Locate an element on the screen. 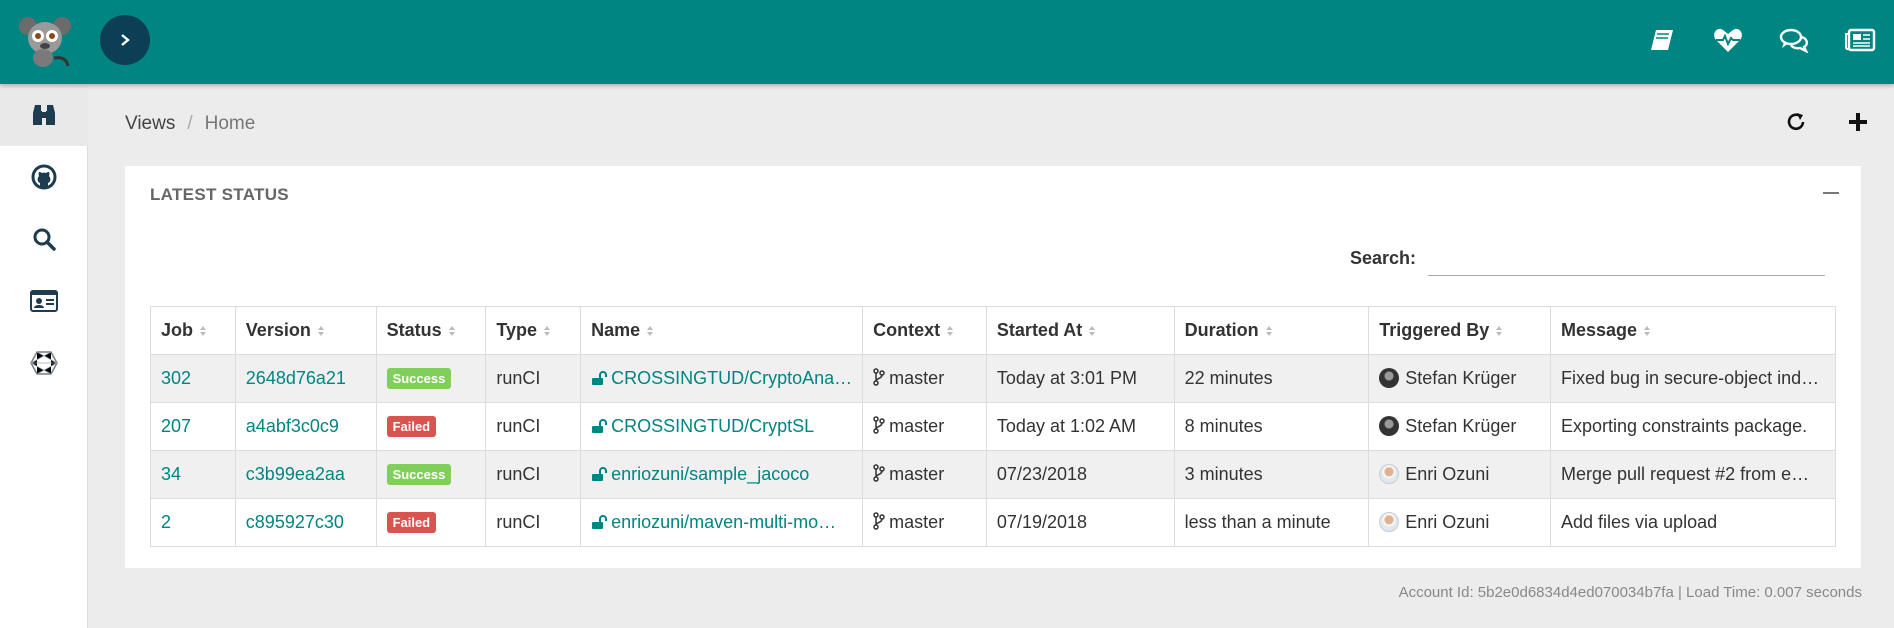 The image size is (1894, 628). search-input is located at coordinates (1626, 259).